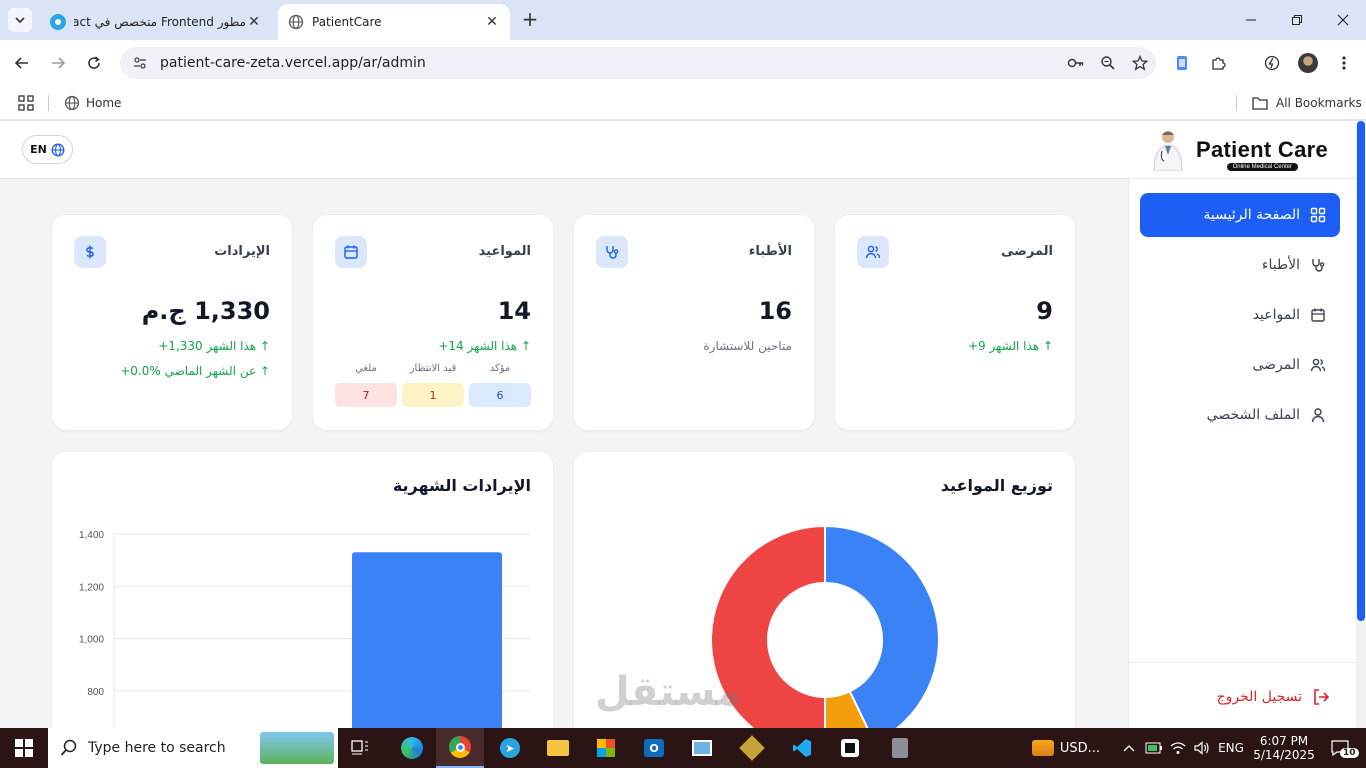  I want to click on task-view-icon, so click(360, 748).